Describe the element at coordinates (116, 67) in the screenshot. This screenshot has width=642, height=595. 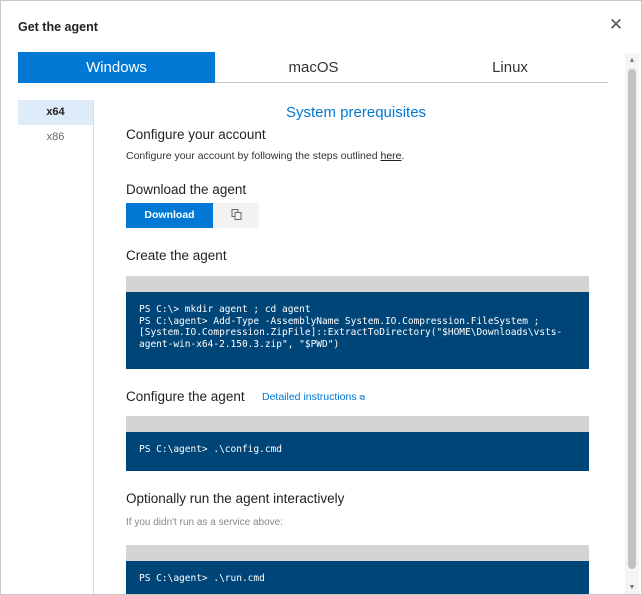
I see `tab-windows: Windows` at that location.